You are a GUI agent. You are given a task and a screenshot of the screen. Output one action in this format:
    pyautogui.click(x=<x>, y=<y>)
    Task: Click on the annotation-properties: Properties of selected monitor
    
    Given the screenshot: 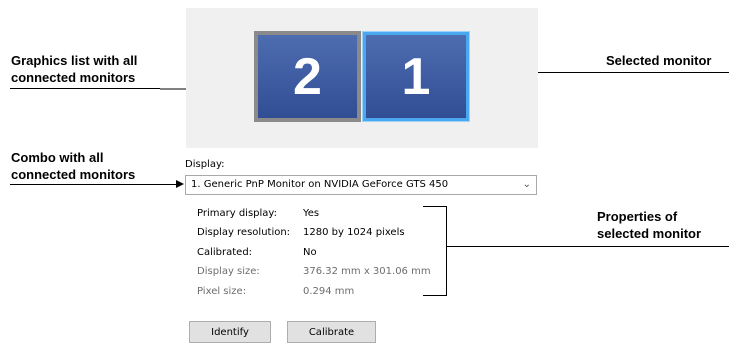 What is the action you would take?
    pyautogui.click(x=649, y=225)
    